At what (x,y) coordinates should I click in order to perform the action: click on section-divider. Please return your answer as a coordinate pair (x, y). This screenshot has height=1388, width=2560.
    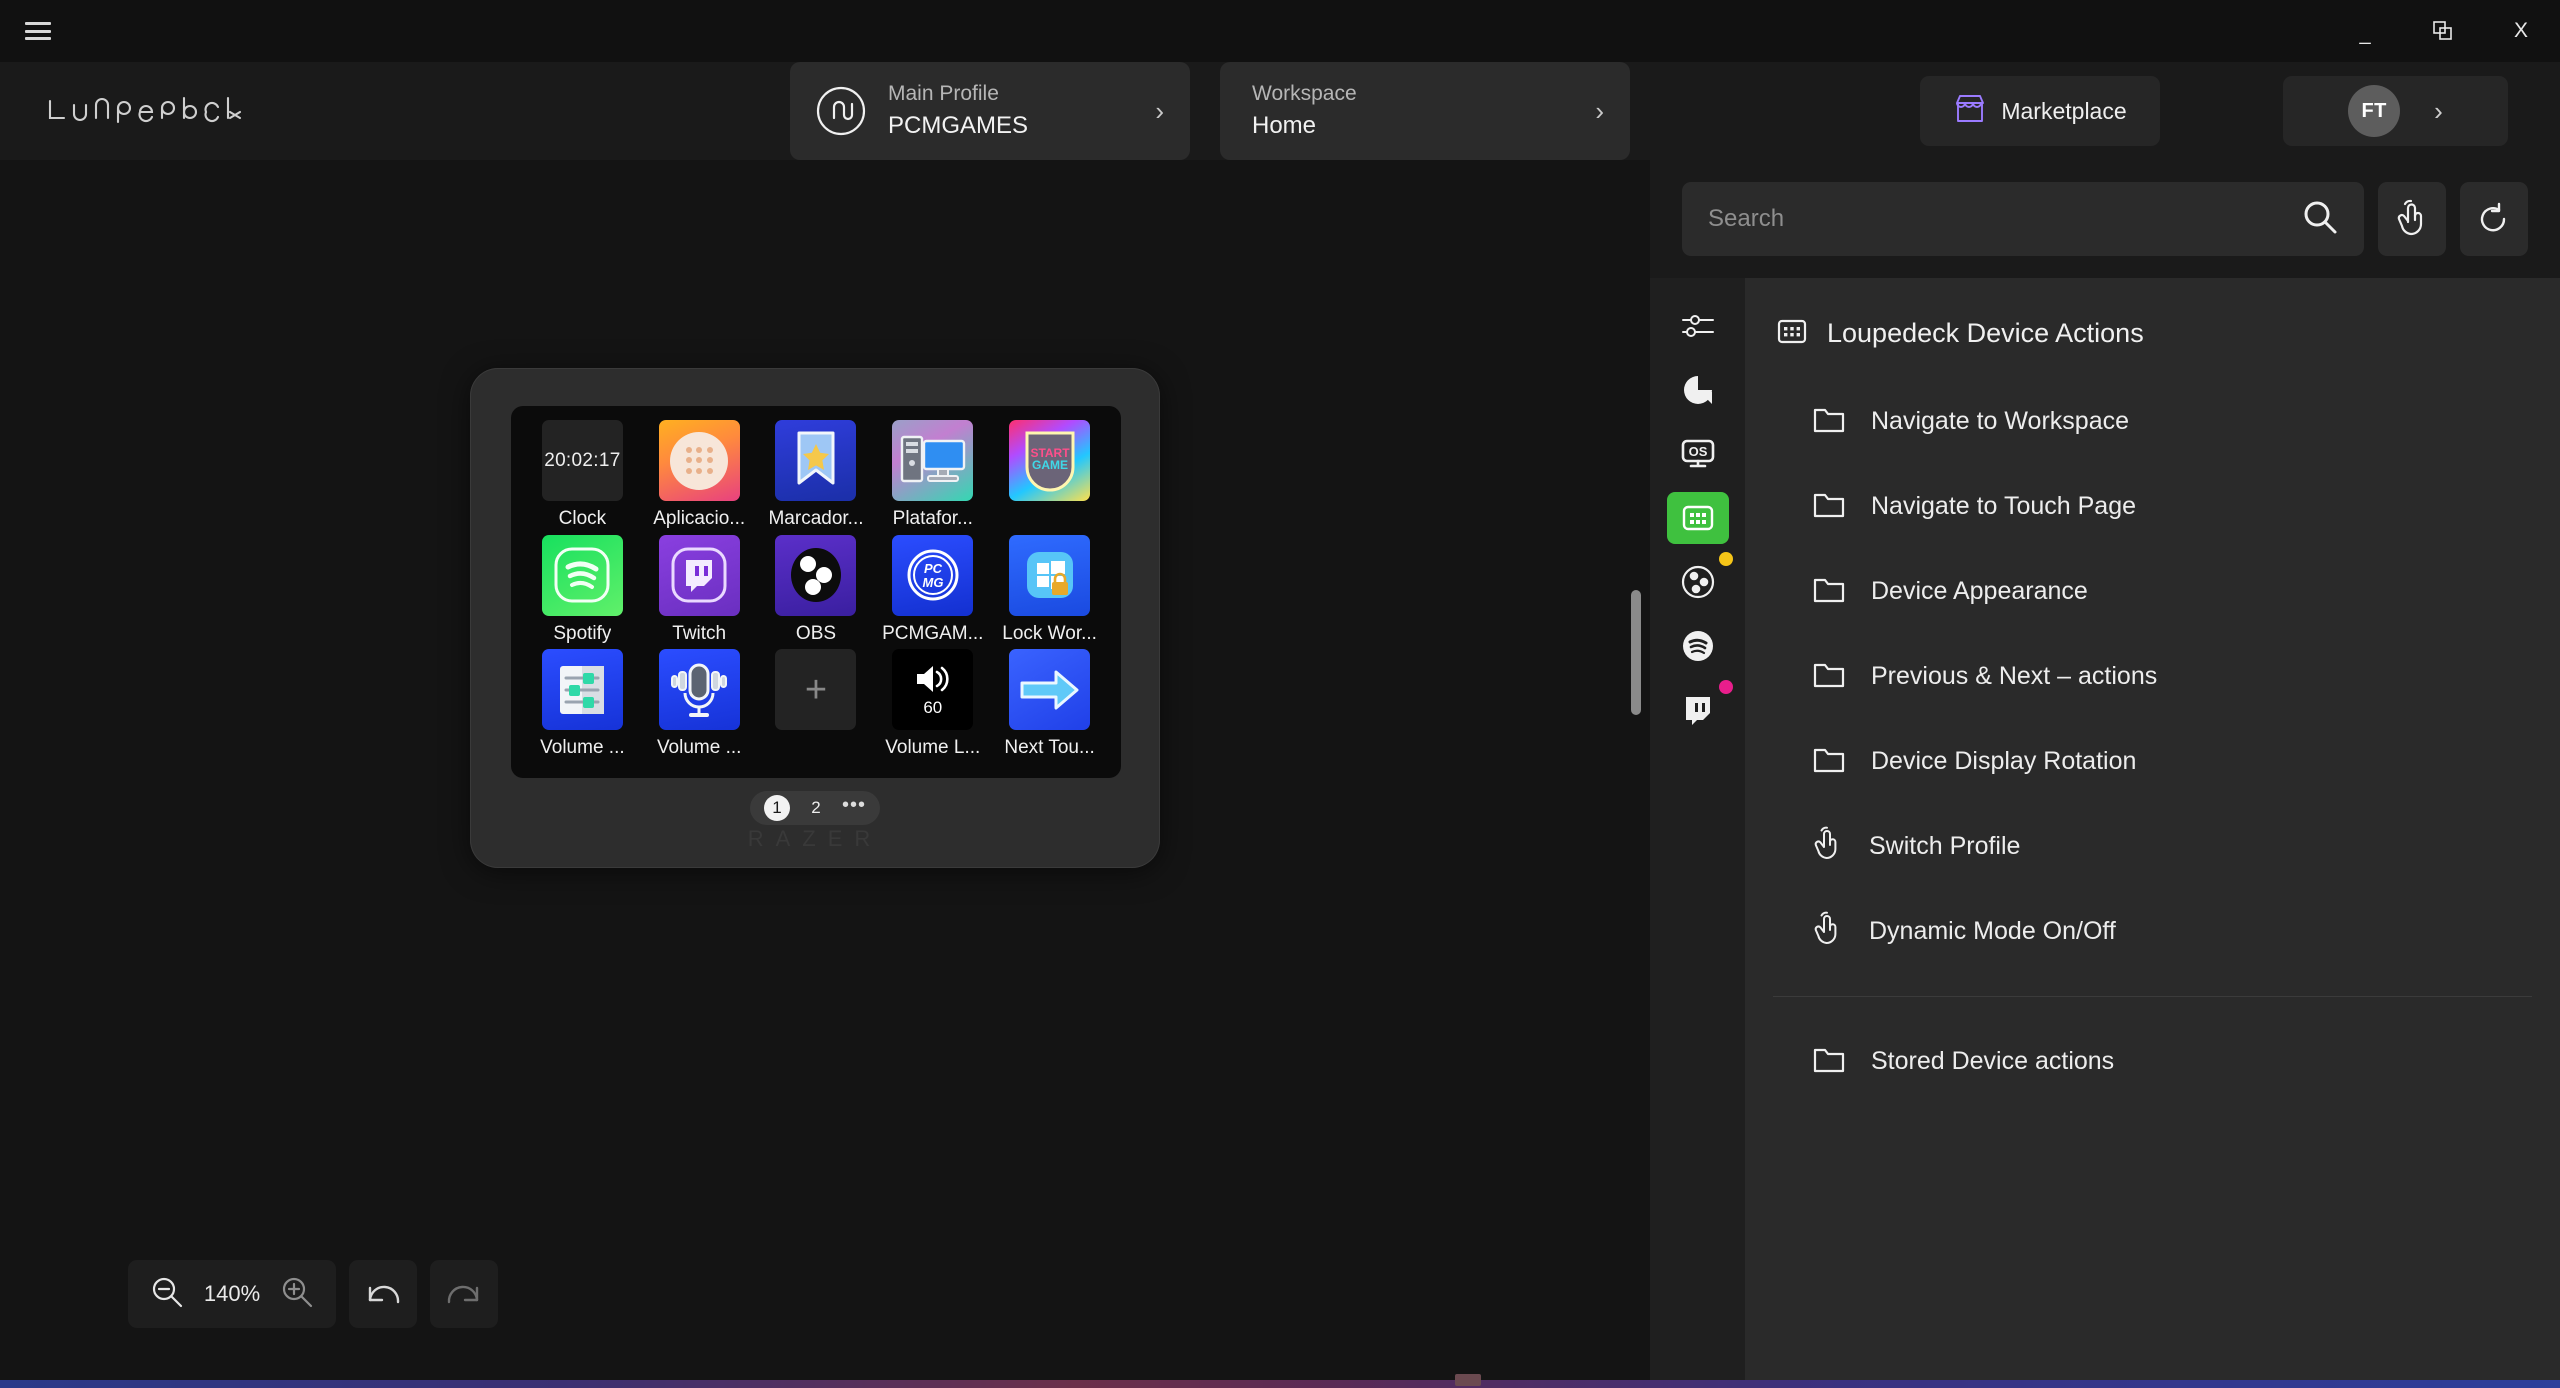
    Looking at the image, I should click on (2152, 996).